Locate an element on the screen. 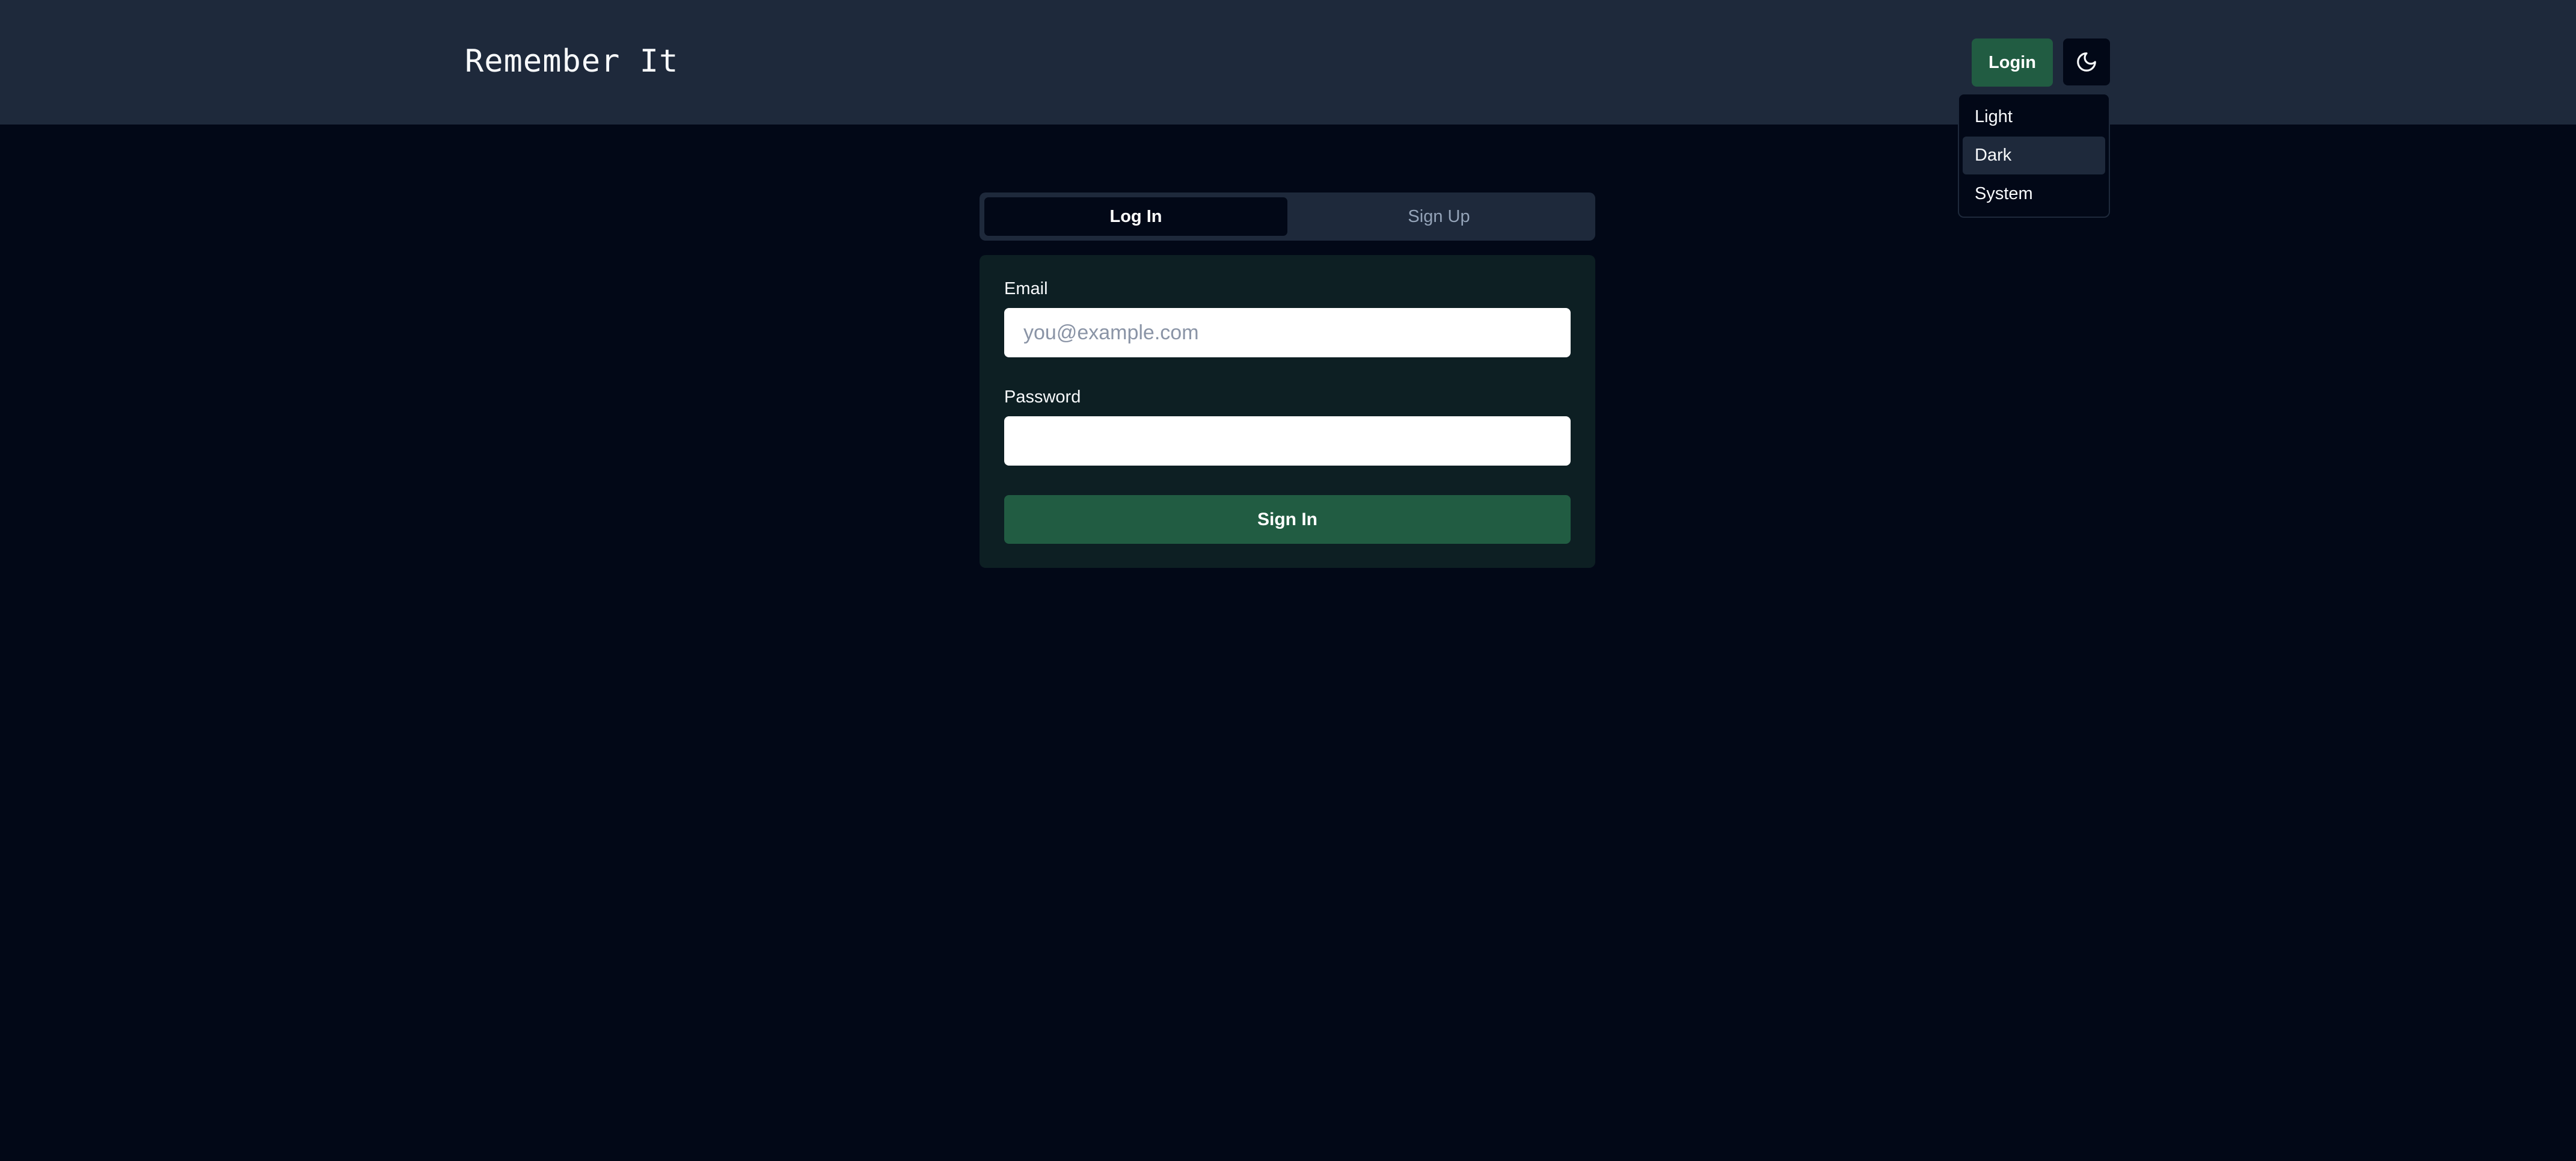 The image size is (2576, 1161). theme-option-dark: Dark is located at coordinates (2034, 156).